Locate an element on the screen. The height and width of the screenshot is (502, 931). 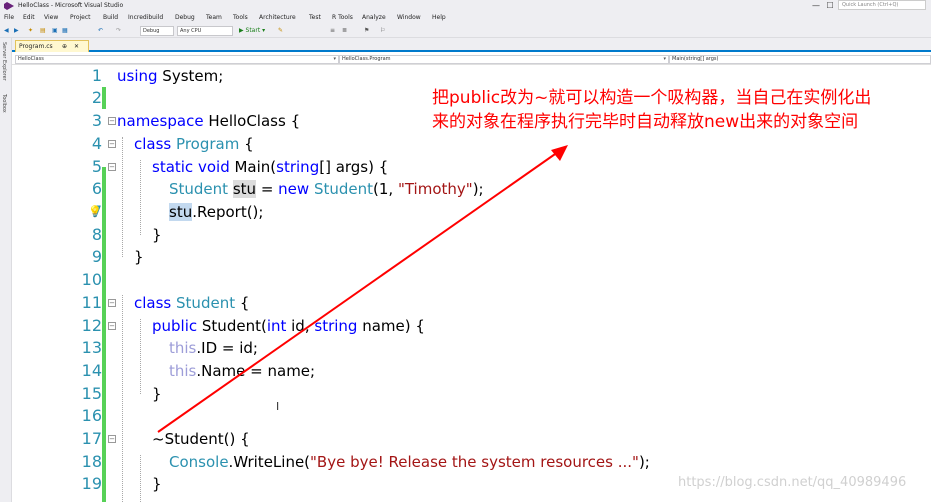
annotation-line-1: 把public改为~就可以构造一个吸构器，当自己在实例化出 is located at coordinates (652, 98).